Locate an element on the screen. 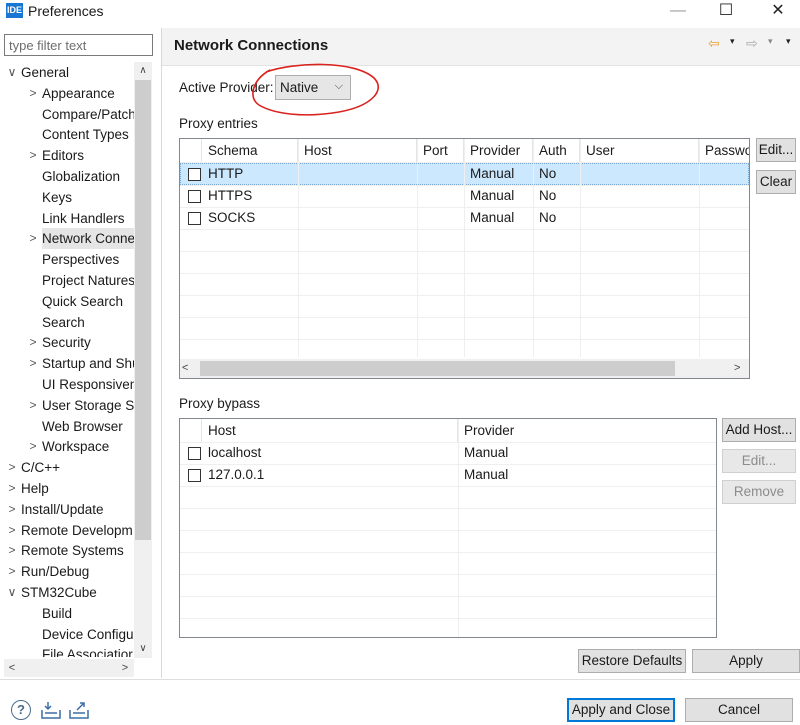  help-icon: ? is located at coordinates (21, 710).